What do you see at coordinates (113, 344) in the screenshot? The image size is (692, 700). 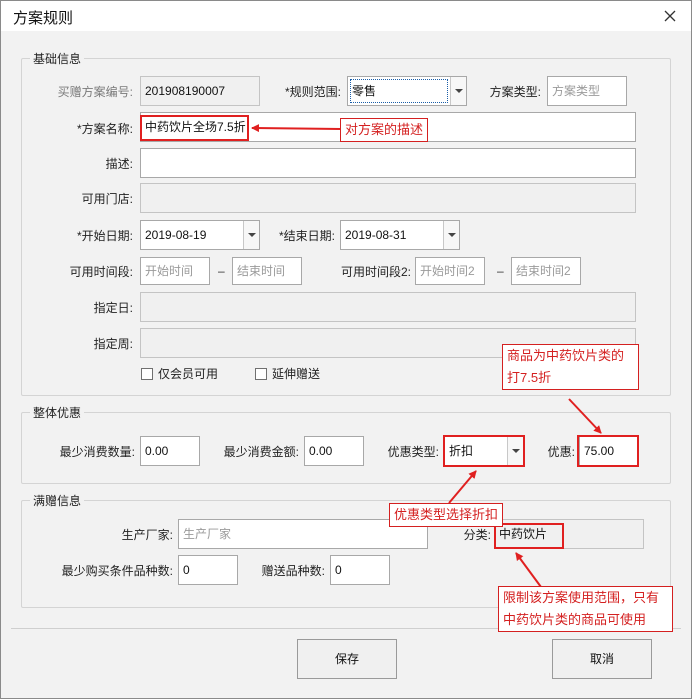 I see `week-label: 指定周:` at bounding box center [113, 344].